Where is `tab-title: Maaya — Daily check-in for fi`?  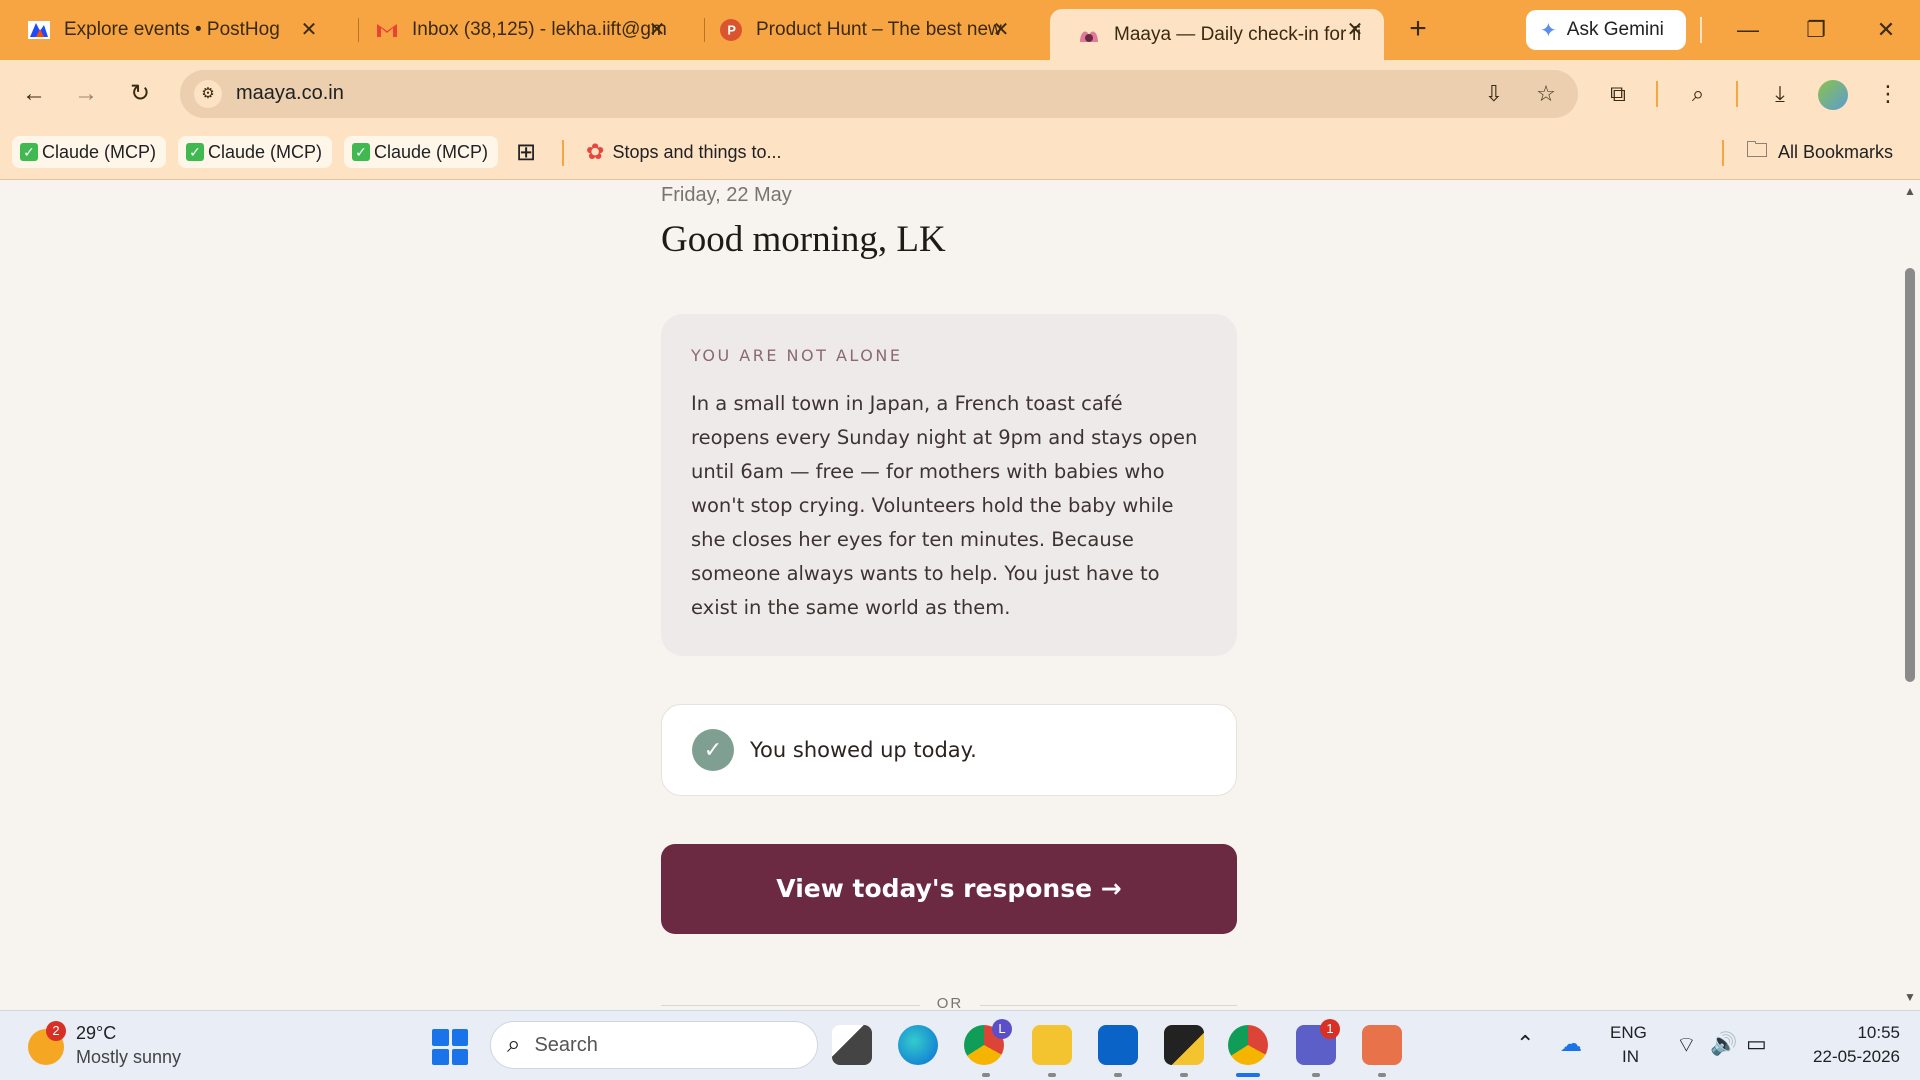
tab-title: Maaya — Daily check-in for fi is located at coordinates (1238, 34).